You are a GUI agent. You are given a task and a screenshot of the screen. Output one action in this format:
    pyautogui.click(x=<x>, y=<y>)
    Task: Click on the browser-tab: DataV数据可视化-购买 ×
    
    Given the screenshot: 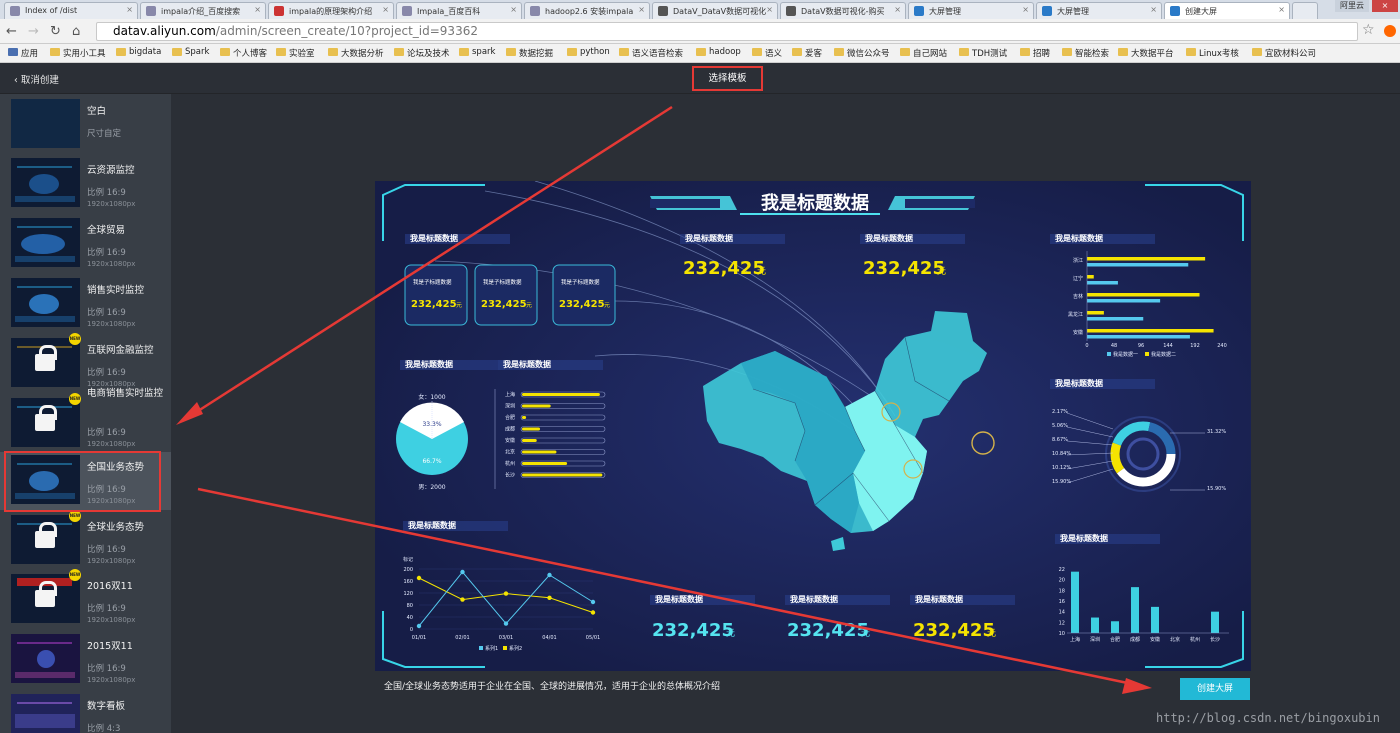 What is the action you would take?
    pyautogui.click(x=843, y=10)
    